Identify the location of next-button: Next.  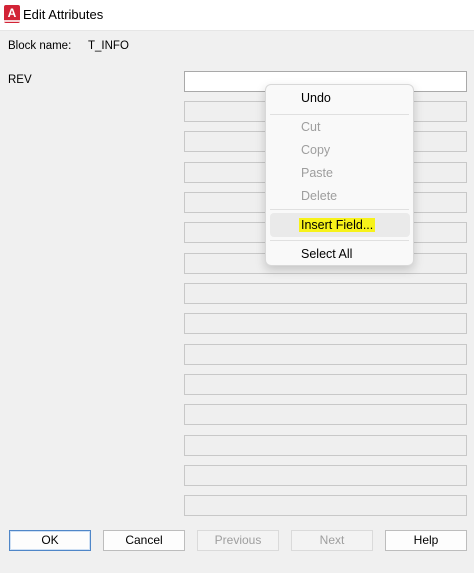
(332, 540).